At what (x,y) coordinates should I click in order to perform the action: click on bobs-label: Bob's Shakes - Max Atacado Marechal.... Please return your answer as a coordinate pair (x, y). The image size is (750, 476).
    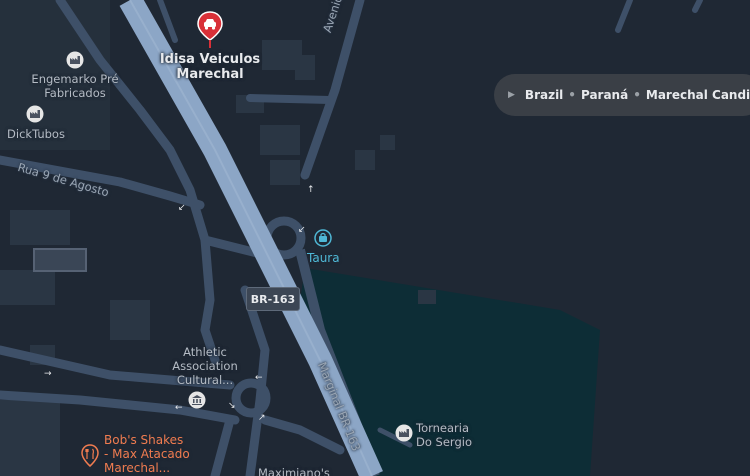
    Looking at the image, I should click on (147, 454).